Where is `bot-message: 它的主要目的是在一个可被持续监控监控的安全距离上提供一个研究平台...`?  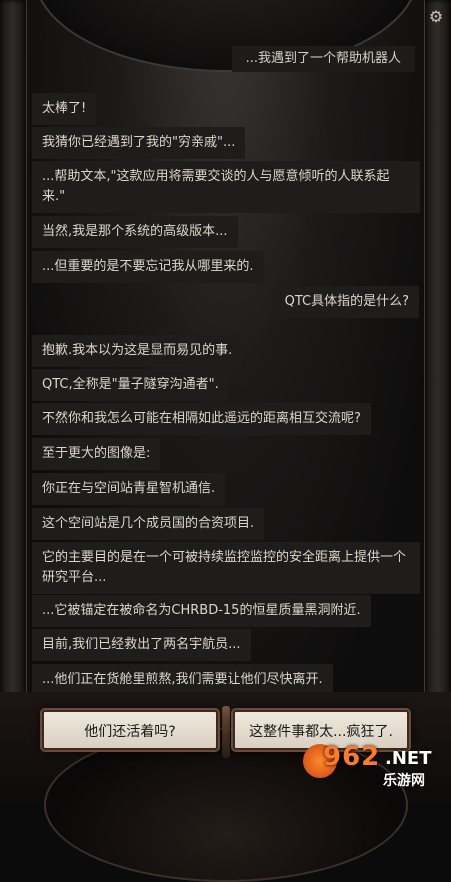
bot-message: 它的主要目的是在一个可被持续监控监控的安全距离上提供一个研究平台... is located at coordinates (226, 568).